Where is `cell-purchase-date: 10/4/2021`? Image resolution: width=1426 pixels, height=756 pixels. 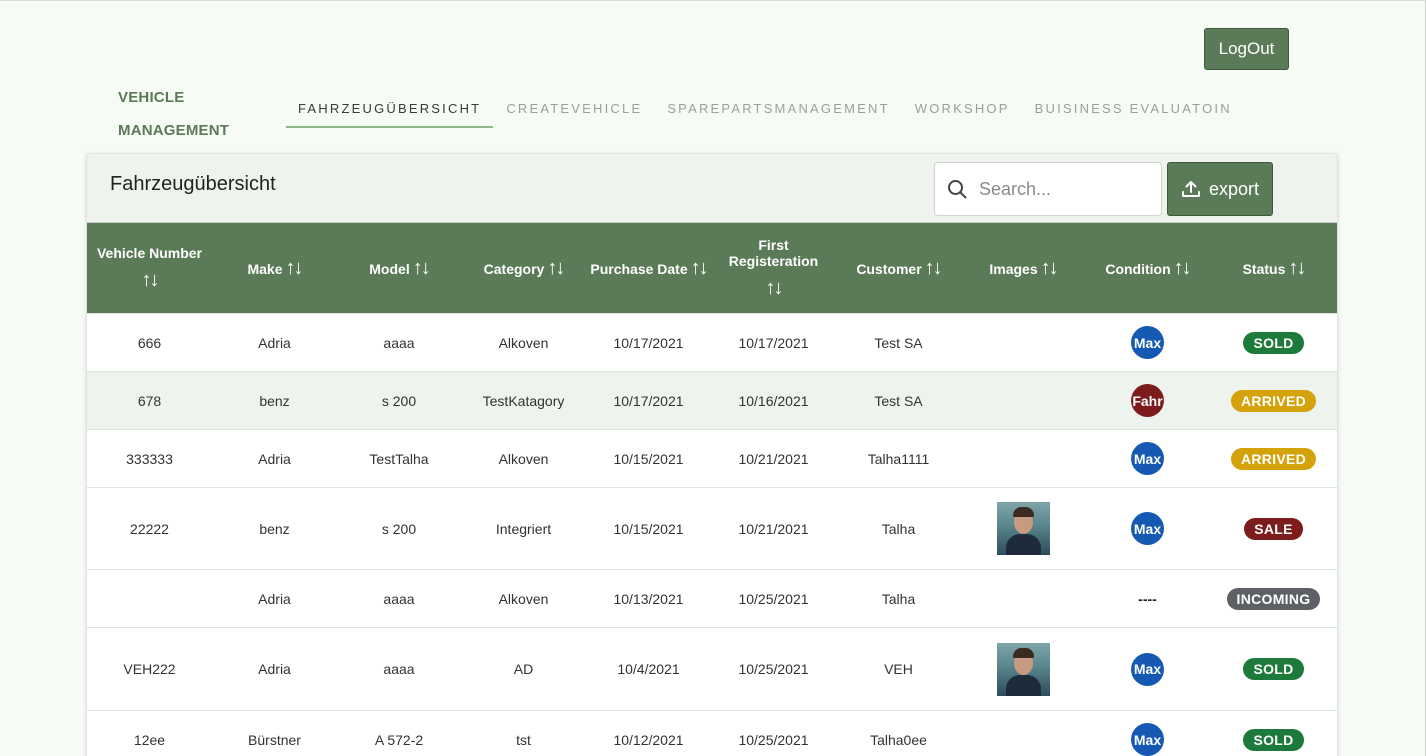 cell-purchase-date: 10/4/2021 is located at coordinates (648, 669).